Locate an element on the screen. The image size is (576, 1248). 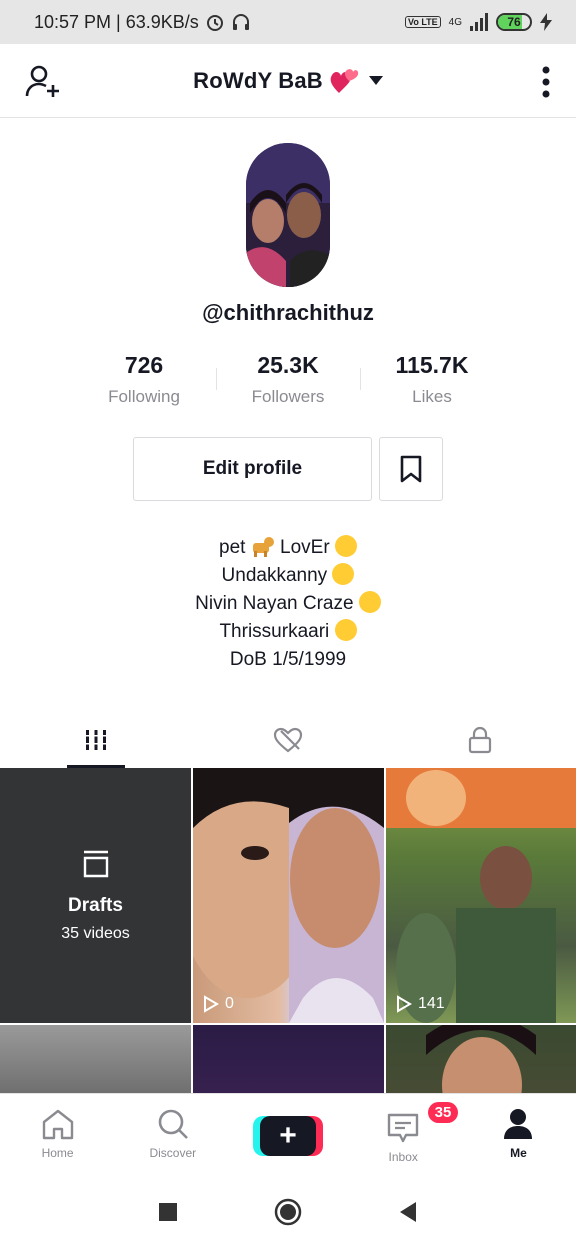
headphones-icon is located at coordinates (240, 22).